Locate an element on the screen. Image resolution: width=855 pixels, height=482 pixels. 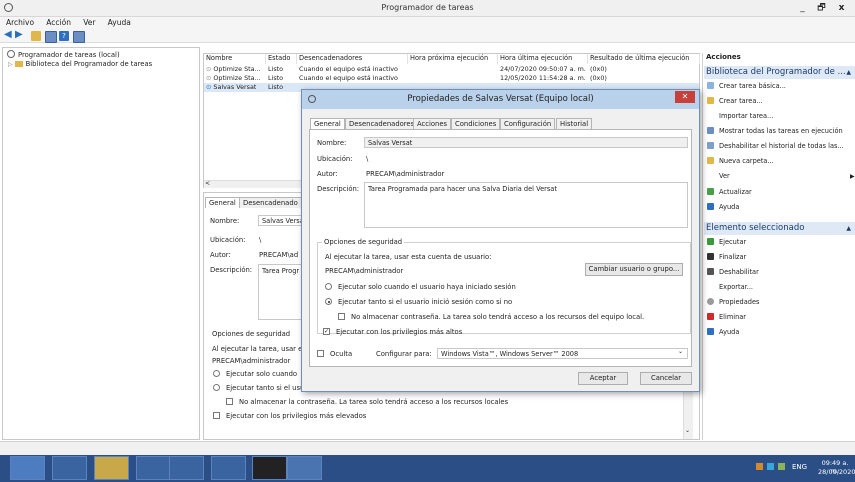
col-header-next-run: Hora próxima ejecución is located at coordinates (453, 59).